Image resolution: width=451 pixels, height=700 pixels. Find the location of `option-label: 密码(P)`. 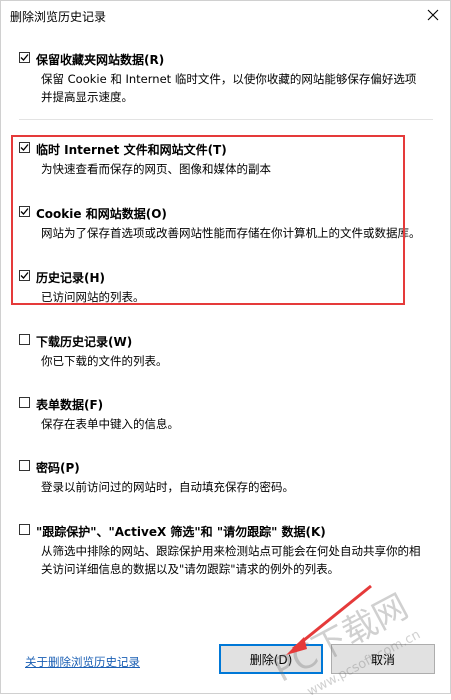

option-label: 密码(P) is located at coordinates (58, 468).